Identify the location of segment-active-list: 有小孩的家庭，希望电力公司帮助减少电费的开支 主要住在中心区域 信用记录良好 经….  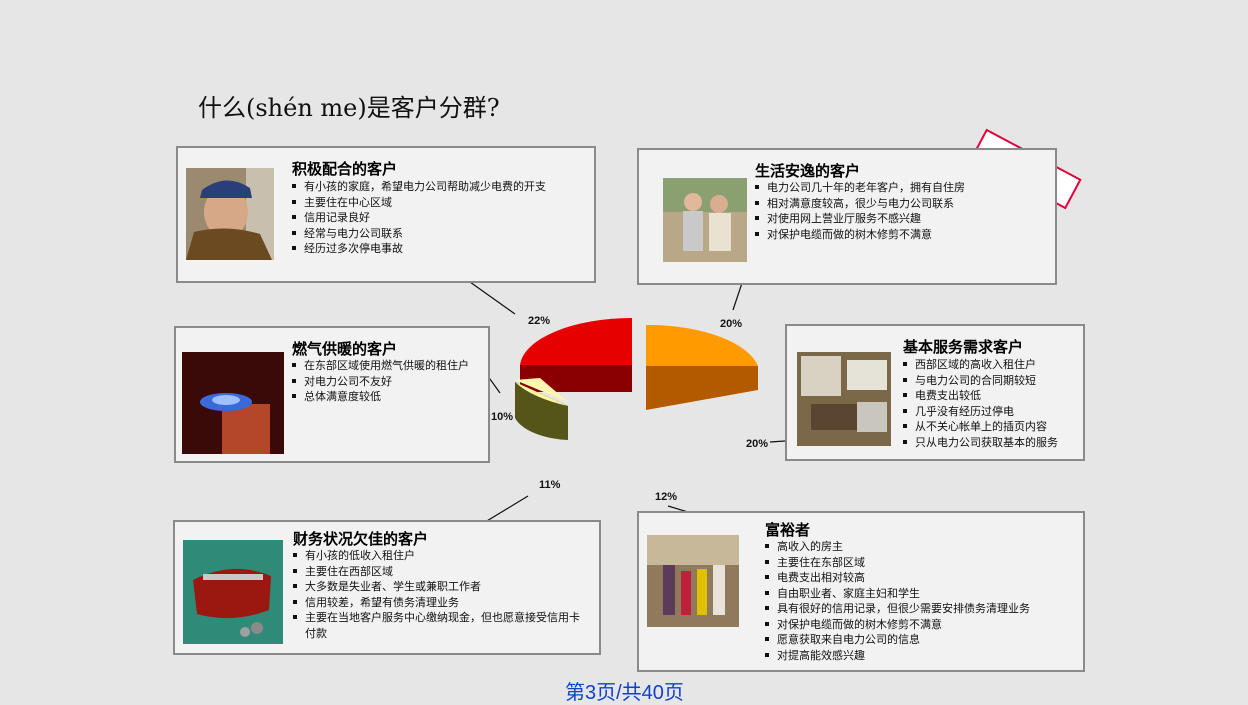
(436, 218).